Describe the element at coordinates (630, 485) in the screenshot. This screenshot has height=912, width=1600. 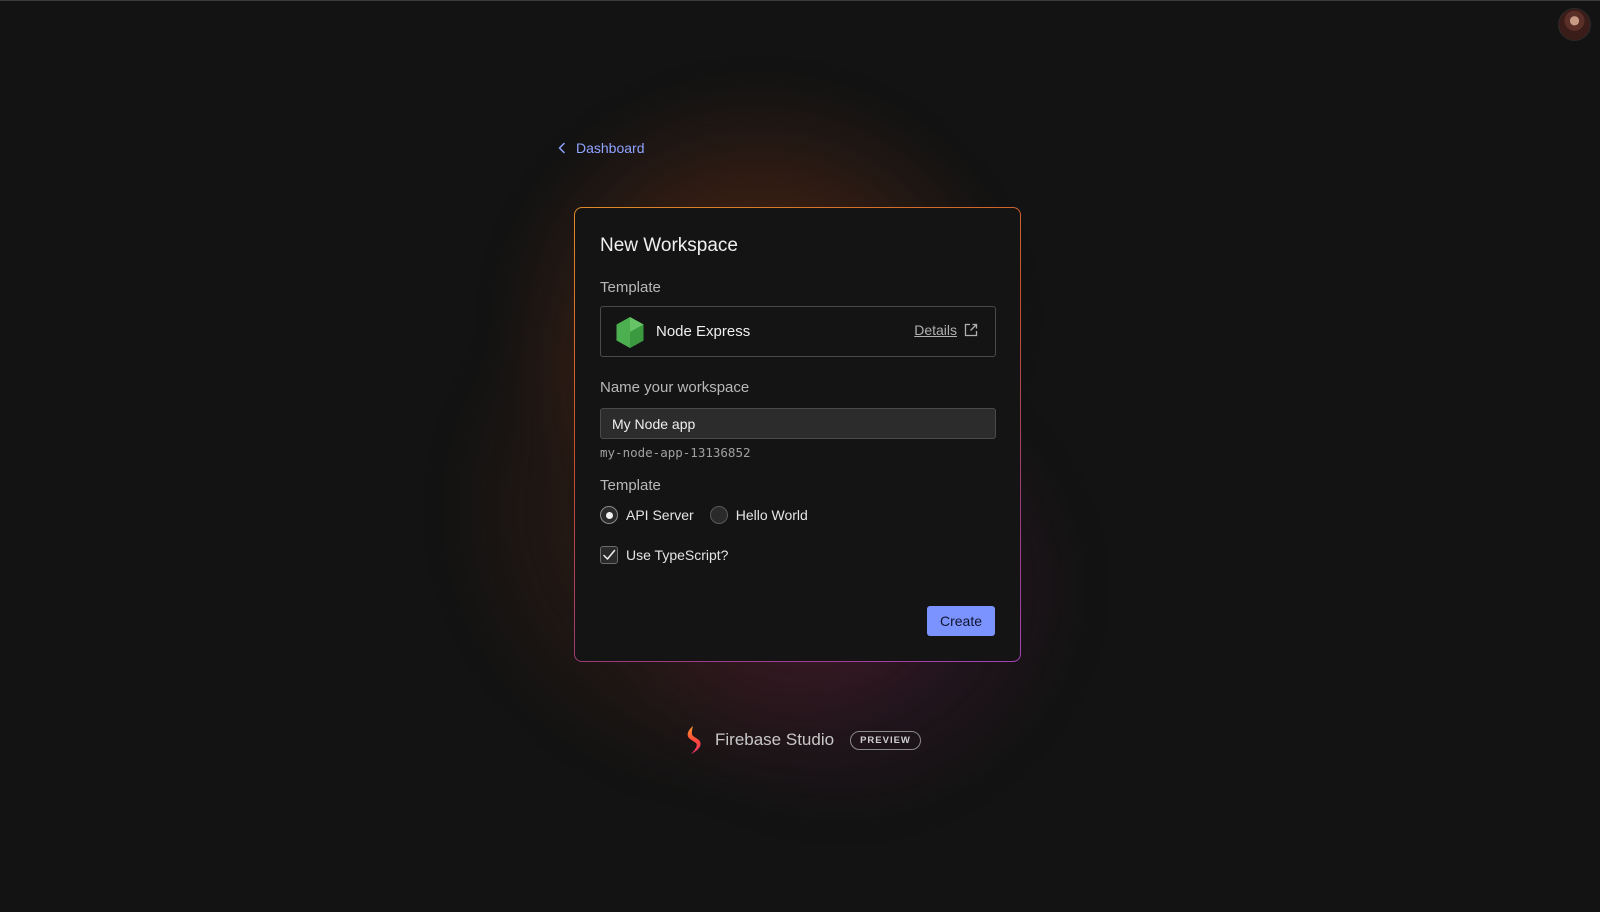
I see `variant-section-label: Template` at that location.